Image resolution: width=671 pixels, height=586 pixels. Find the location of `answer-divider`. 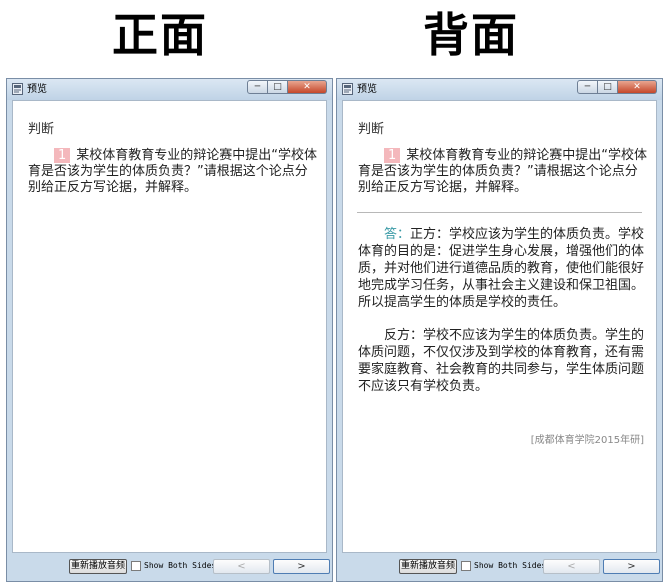

answer-divider is located at coordinates (499, 212).